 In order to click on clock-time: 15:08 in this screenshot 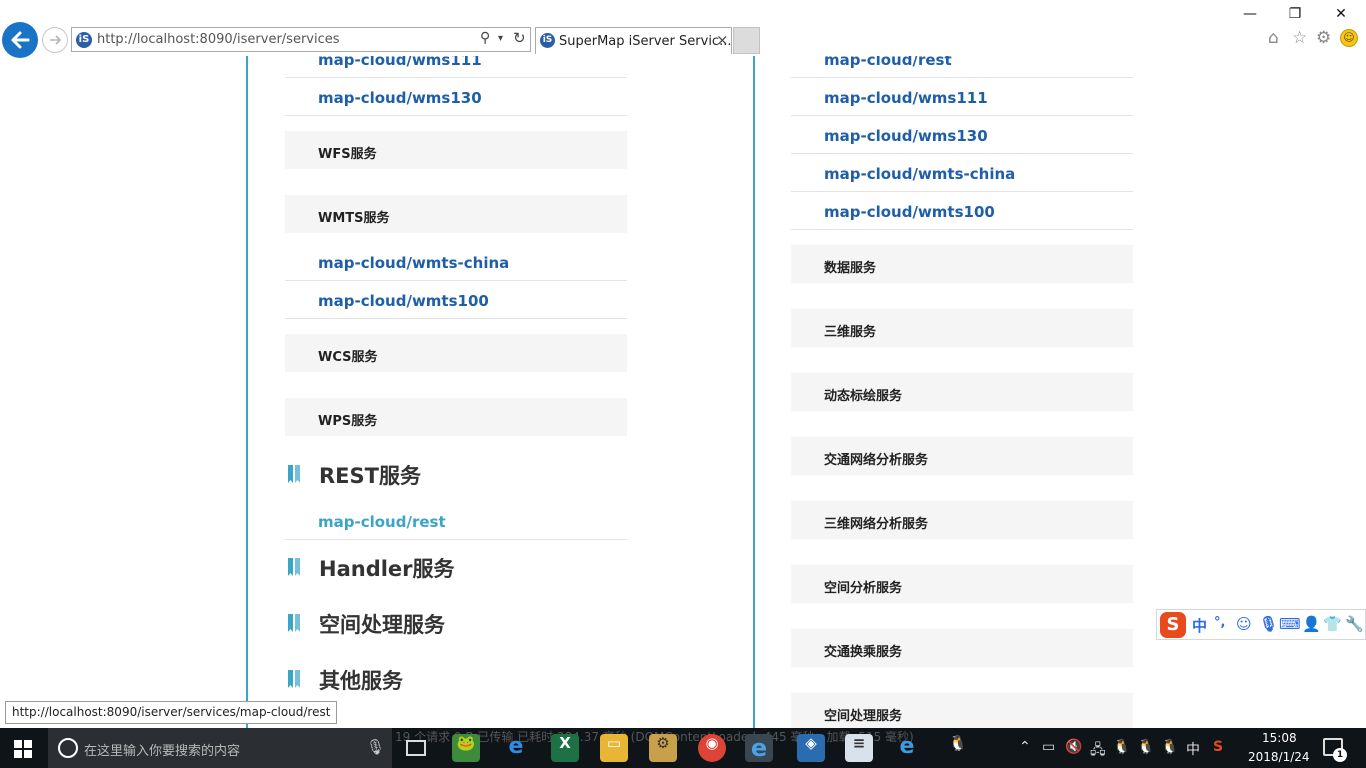, I will do `click(1279, 738)`.